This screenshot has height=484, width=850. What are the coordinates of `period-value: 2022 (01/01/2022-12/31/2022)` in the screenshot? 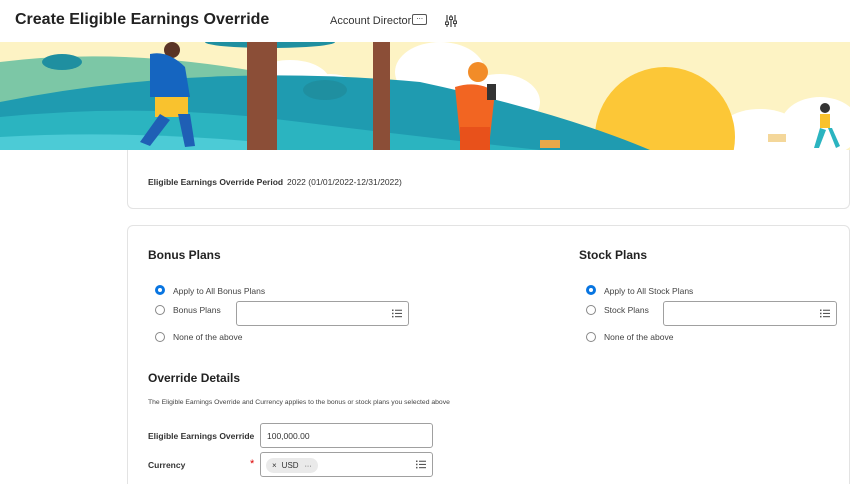 It's located at (344, 182).